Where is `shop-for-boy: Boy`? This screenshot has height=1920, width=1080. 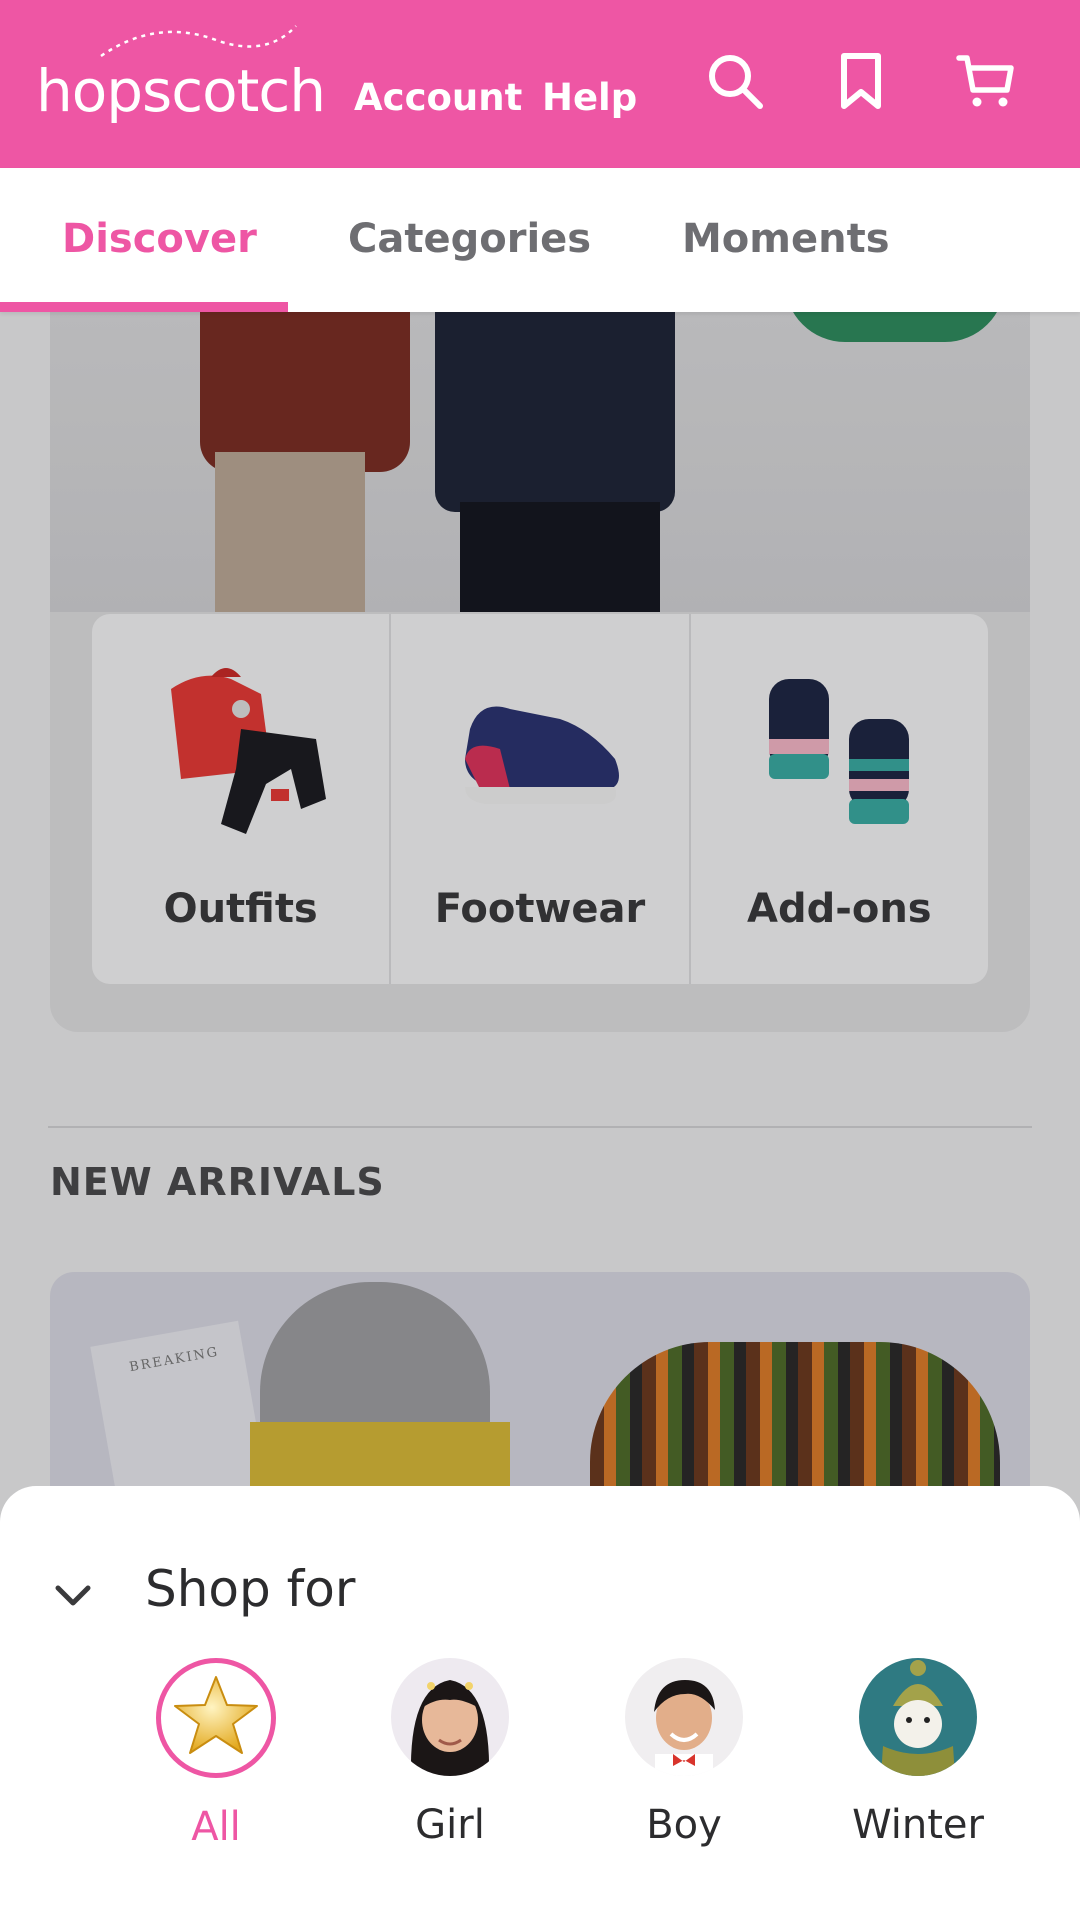 shop-for-boy: Boy is located at coordinates (684, 1753).